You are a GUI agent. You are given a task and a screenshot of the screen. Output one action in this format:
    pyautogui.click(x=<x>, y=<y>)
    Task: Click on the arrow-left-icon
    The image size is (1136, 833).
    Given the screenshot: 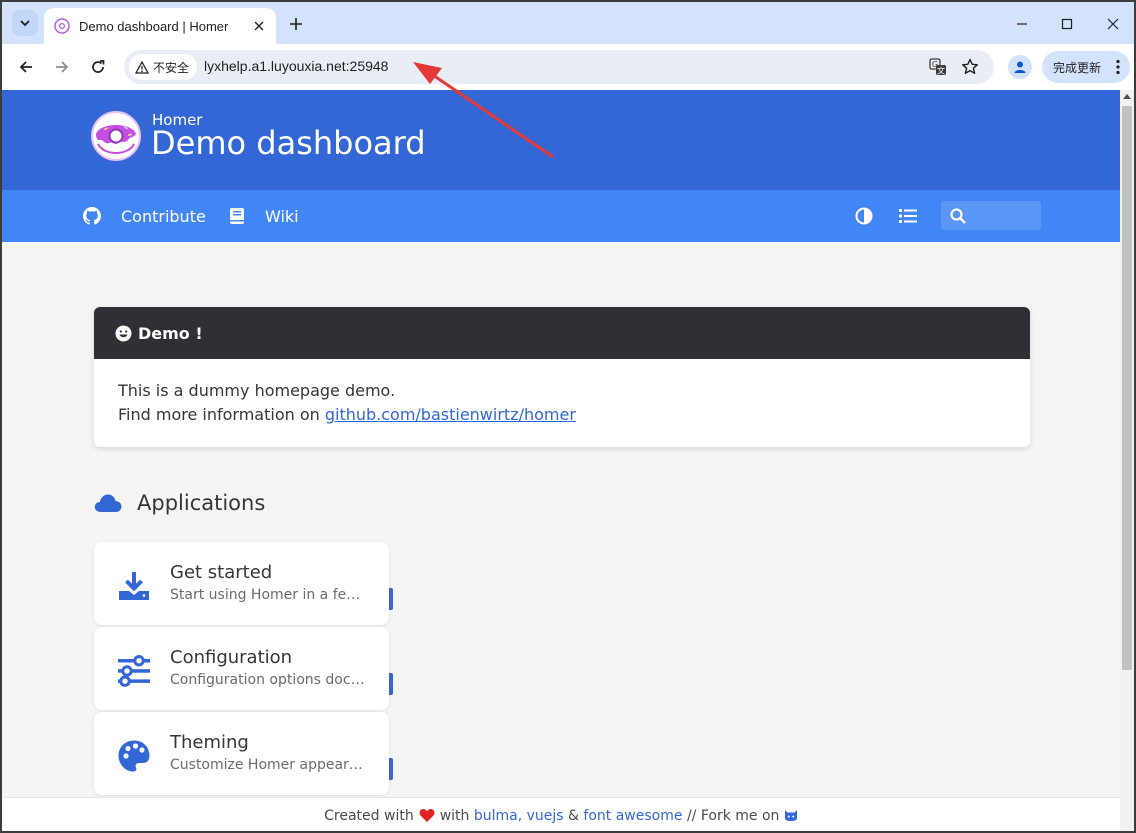 What is the action you would take?
    pyautogui.click(x=25, y=67)
    